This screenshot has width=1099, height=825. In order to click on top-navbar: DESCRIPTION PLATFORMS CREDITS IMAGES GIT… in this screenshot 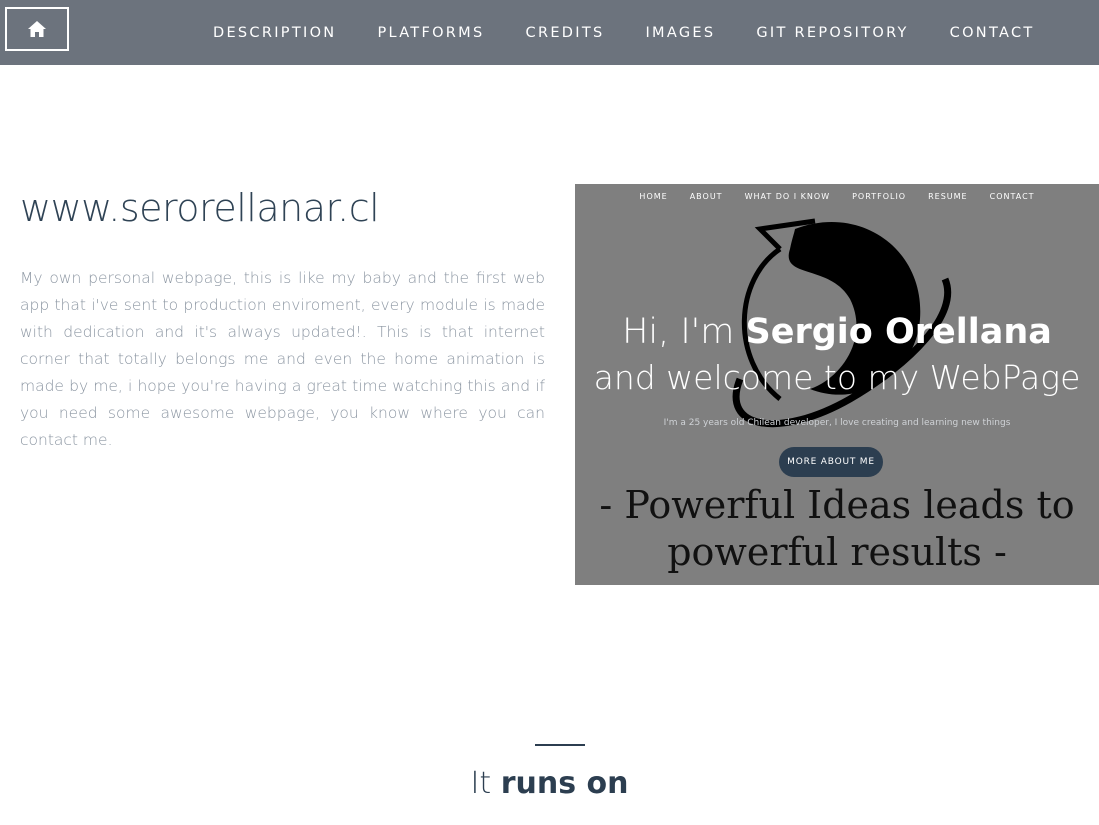, I will do `click(549, 32)`.